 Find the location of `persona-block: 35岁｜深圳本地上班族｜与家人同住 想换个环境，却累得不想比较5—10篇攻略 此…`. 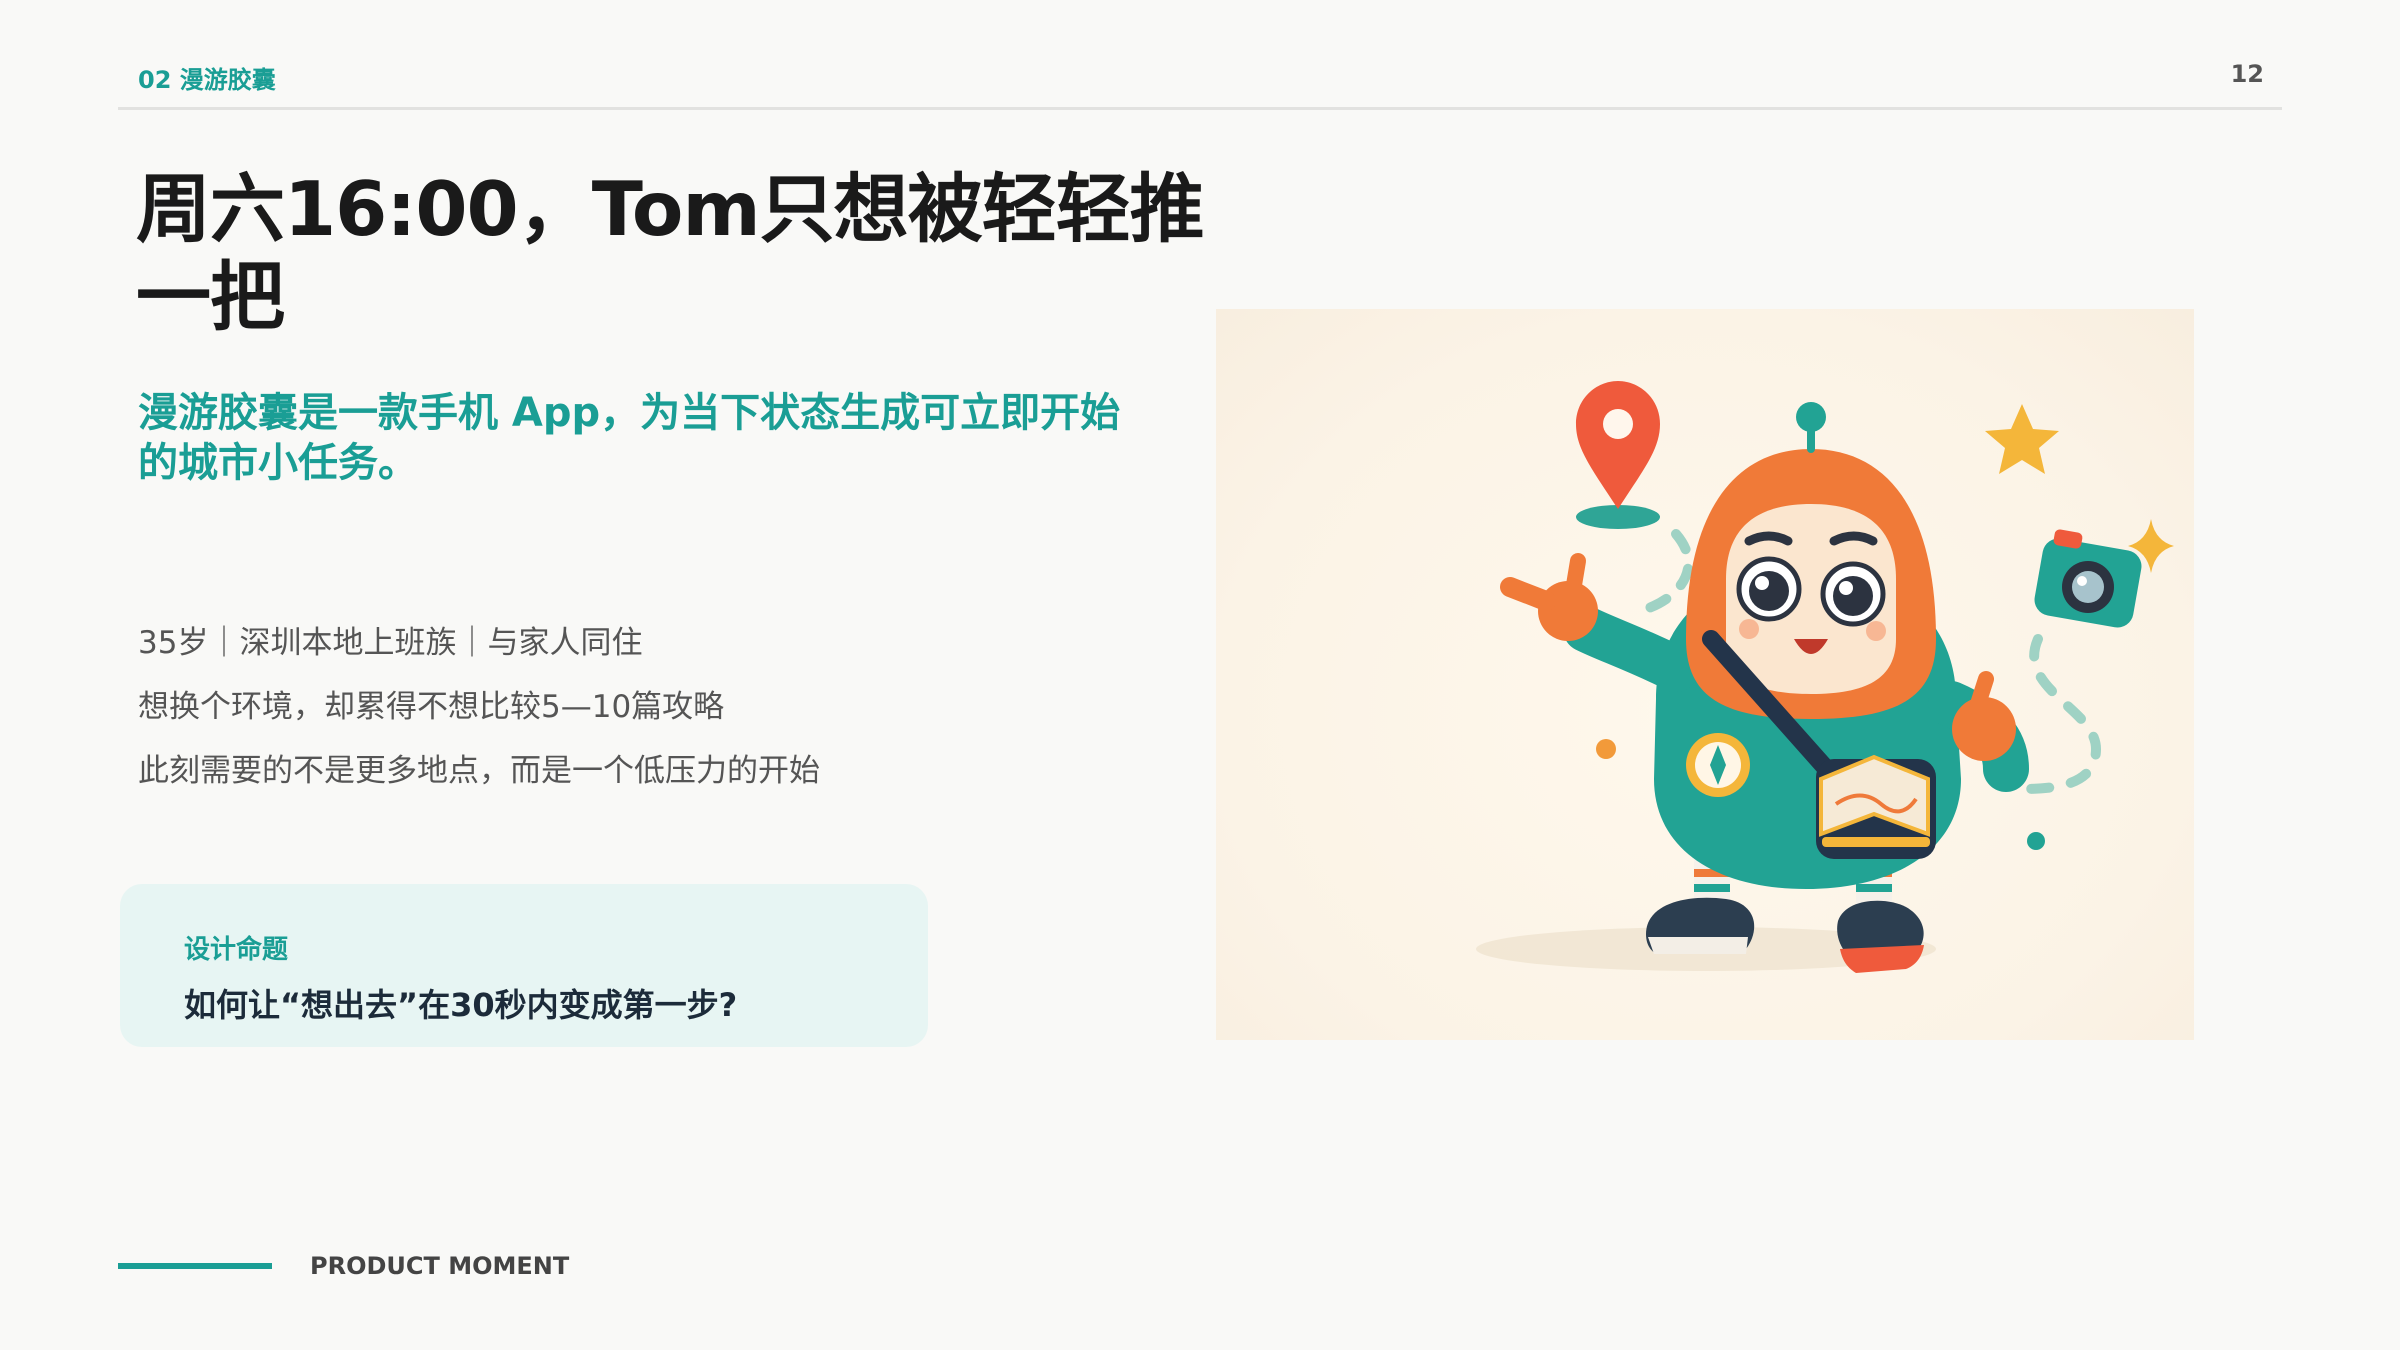

persona-block: 35岁｜深圳本地上班族｜与家人同住 想换个环境，却累得不想比较5—10篇攻略 此… is located at coordinates (588, 718).